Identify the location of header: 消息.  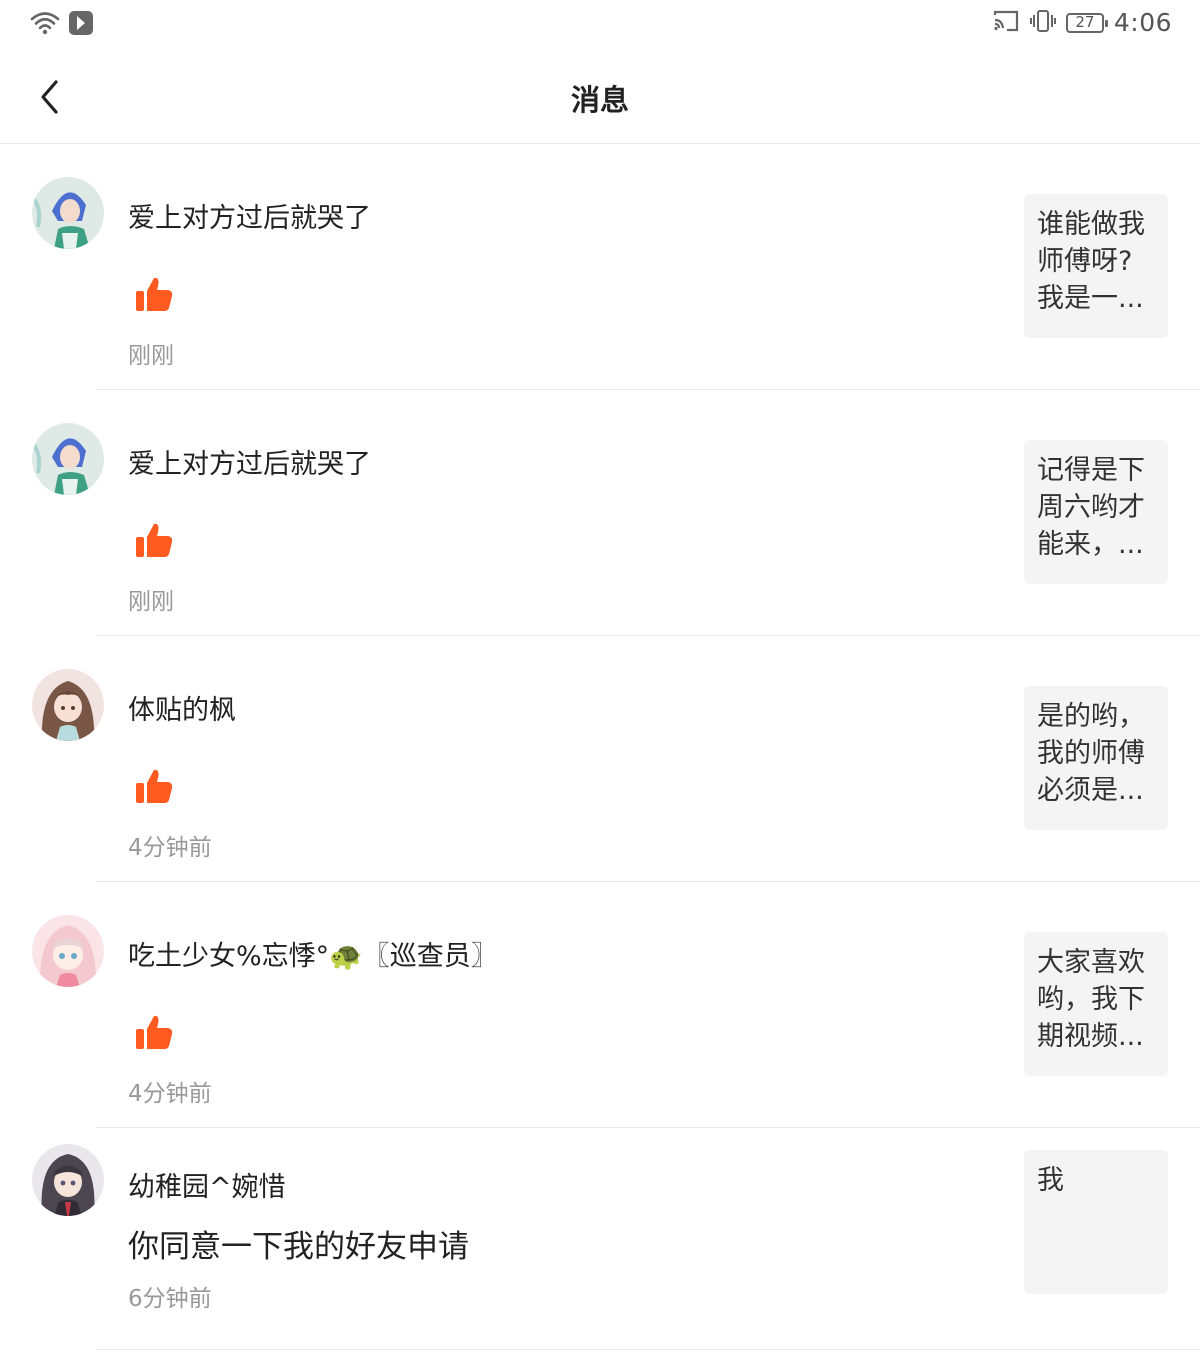
(600, 97).